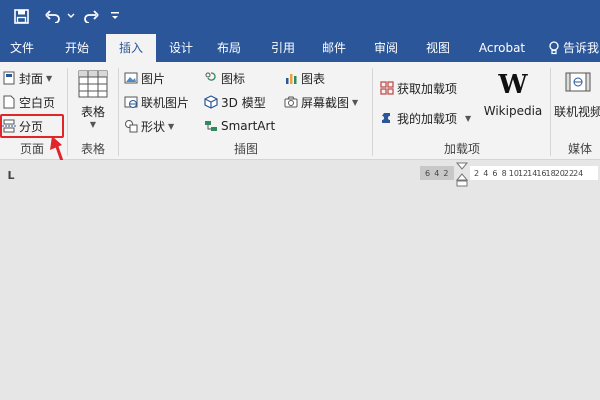  Describe the element at coordinates (504, 173) in the screenshot. I see `ruler-number: 8` at that location.